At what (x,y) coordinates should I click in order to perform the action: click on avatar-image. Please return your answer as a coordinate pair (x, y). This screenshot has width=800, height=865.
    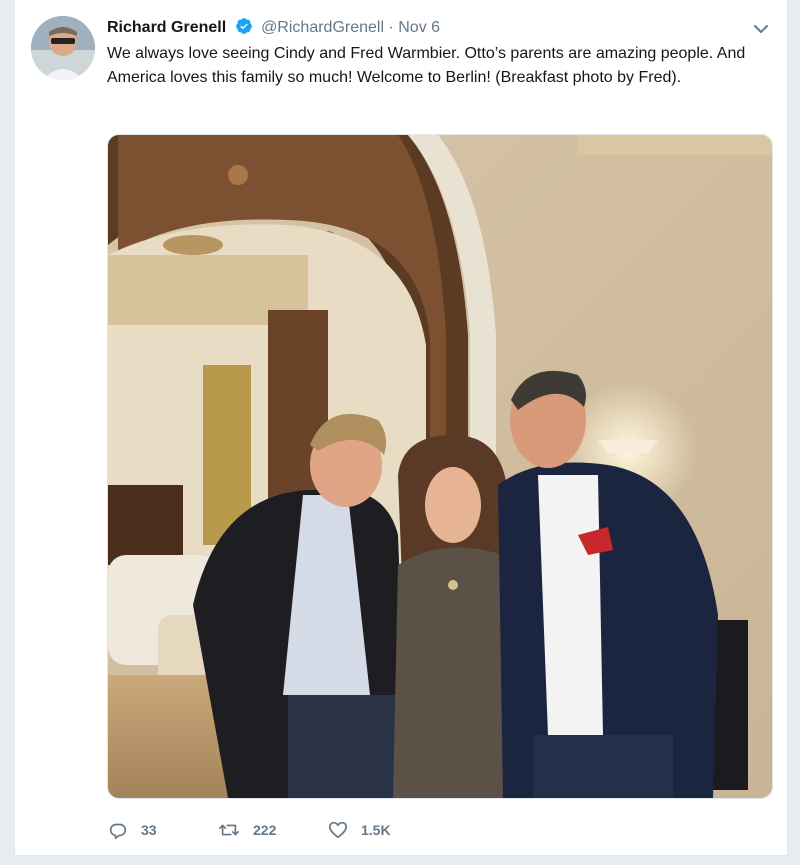
    Looking at the image, I should click on (63, 48).